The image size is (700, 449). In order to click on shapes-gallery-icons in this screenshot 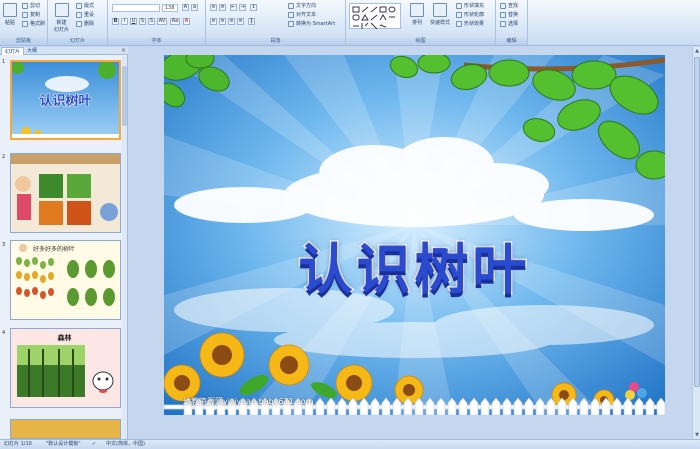, I will do `click(374, 18)`.